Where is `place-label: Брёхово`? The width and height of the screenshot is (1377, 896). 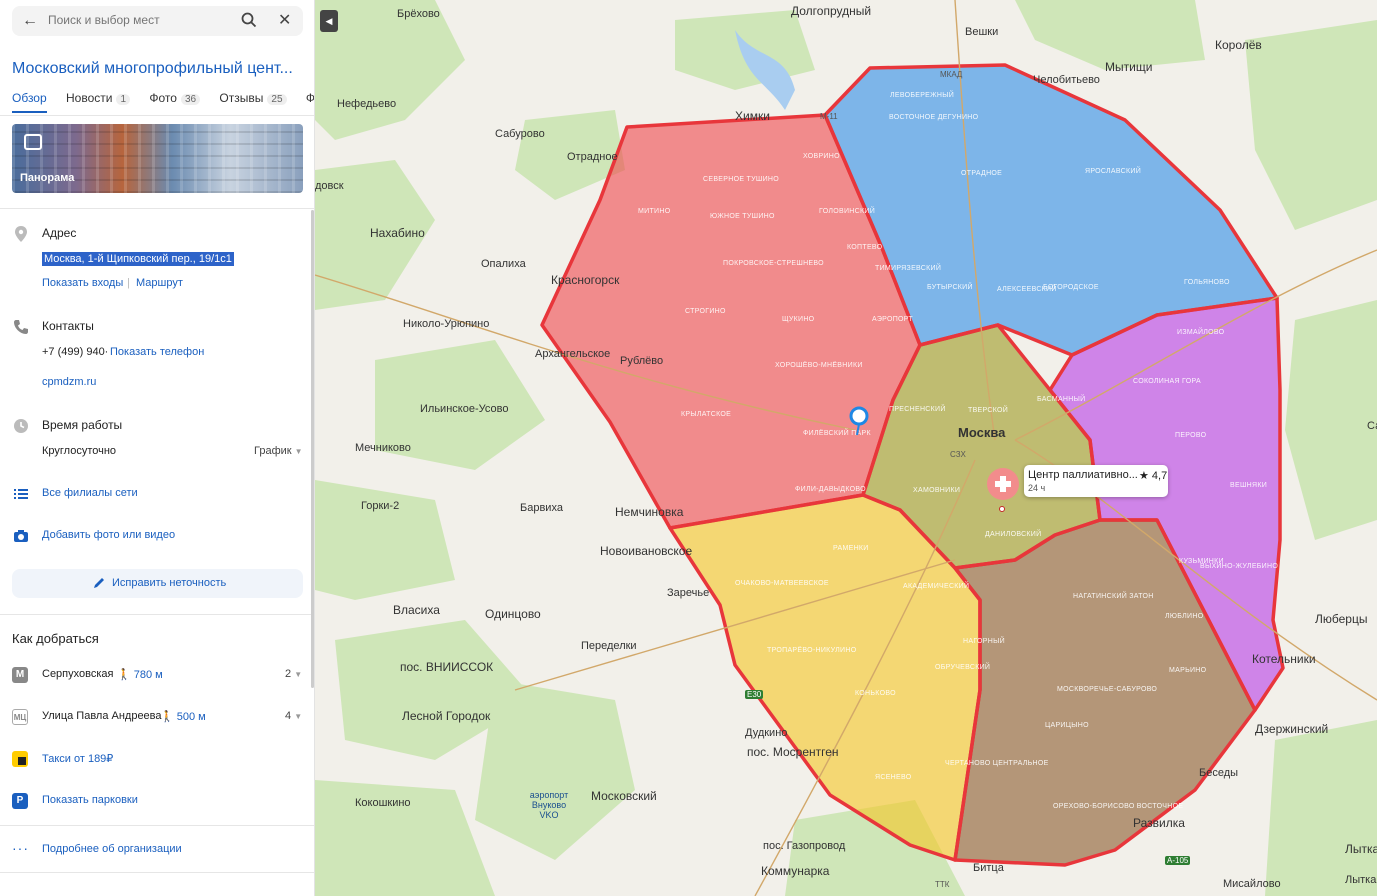
place-label: Брёхово is located at coordinates (418, 14).